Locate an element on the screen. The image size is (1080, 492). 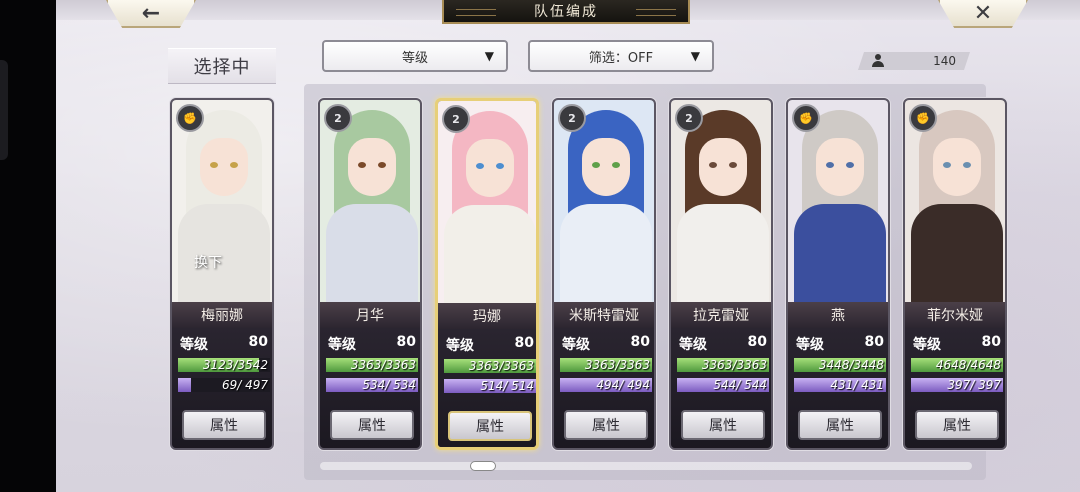
hp-text: 3123/3542 is located at coordinates (235, 365).